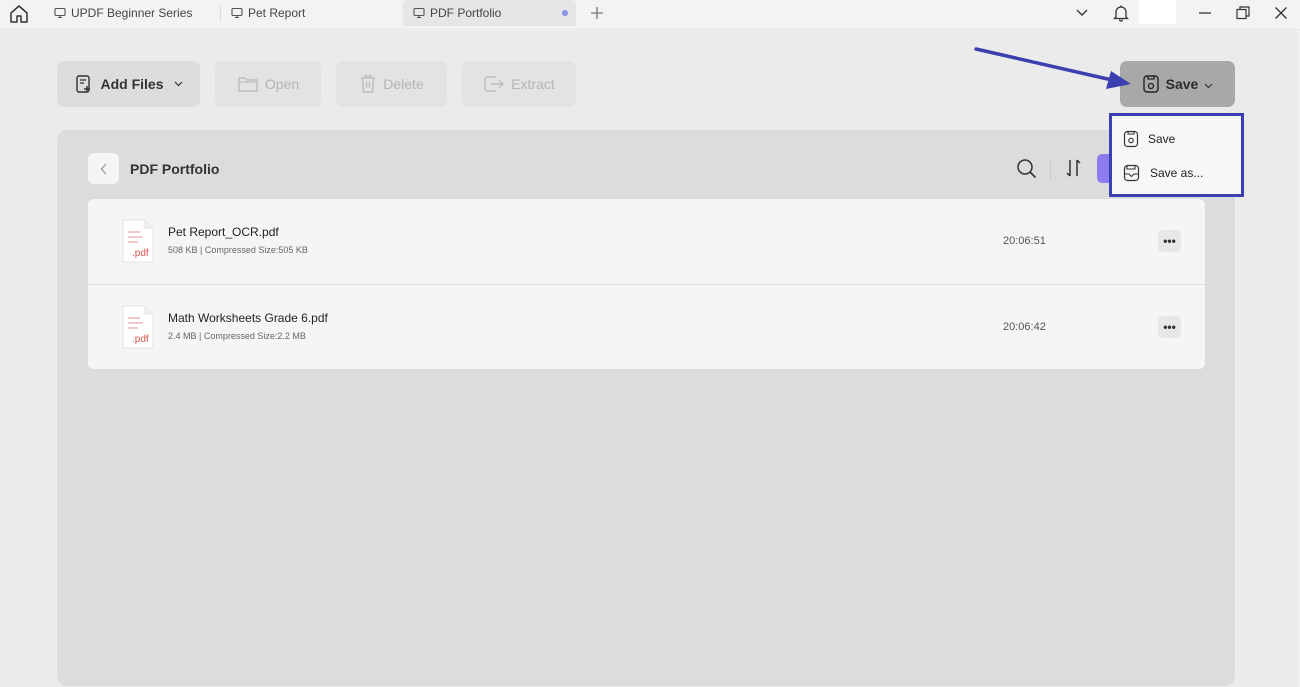 This screenshot has width=1300, height=687. I want to click on menu-item-label: Save, so click(1162, 139).